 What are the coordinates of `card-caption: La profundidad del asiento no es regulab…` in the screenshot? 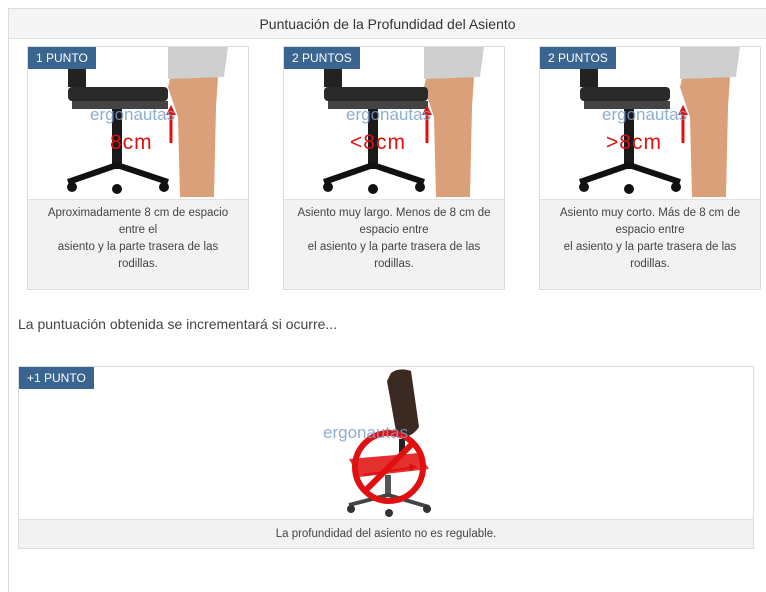 It's located at (386, 533).